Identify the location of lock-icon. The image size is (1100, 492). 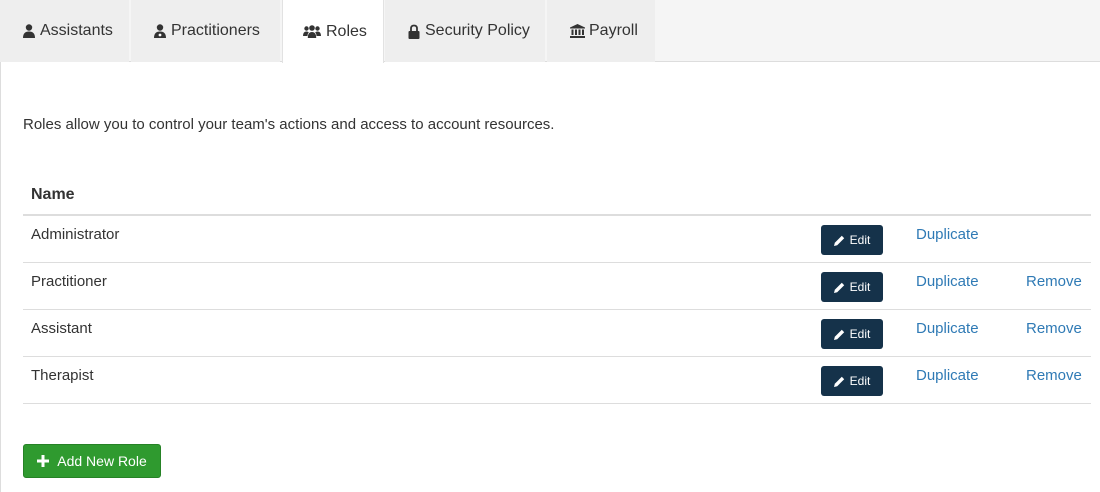
(414, 31).